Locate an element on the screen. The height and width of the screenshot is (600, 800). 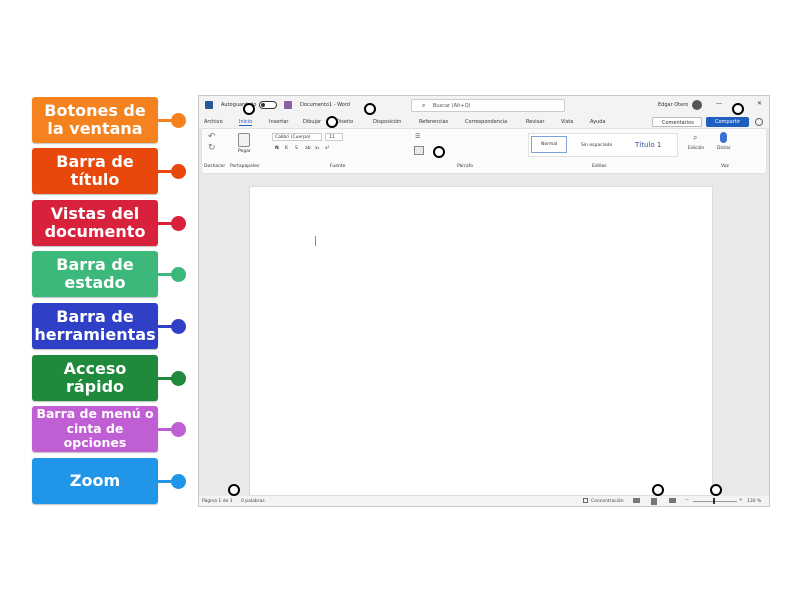
close-button: ✕ is located at coordinates (759, 103).